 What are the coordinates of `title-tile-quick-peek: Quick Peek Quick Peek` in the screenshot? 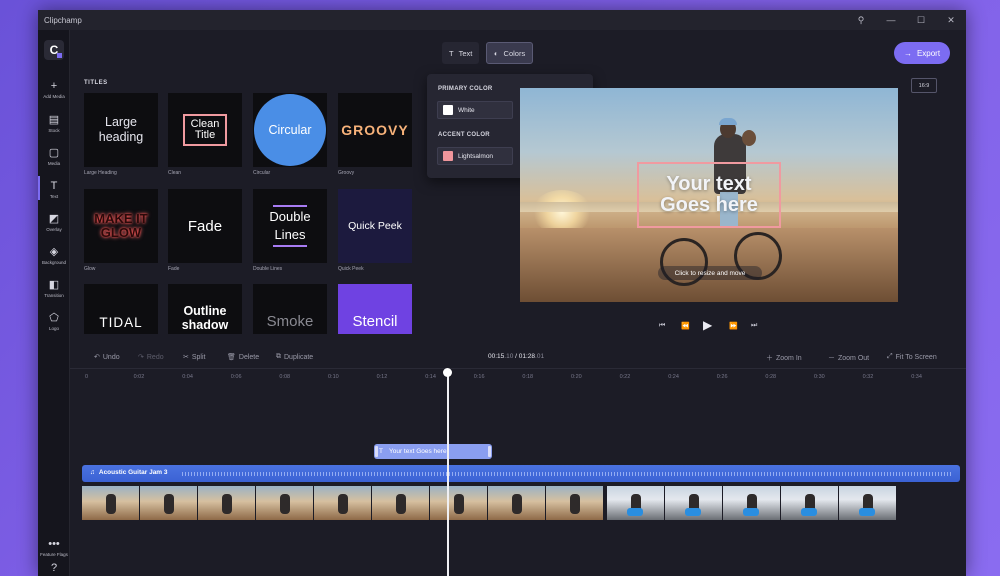 It's located at (375, 230).